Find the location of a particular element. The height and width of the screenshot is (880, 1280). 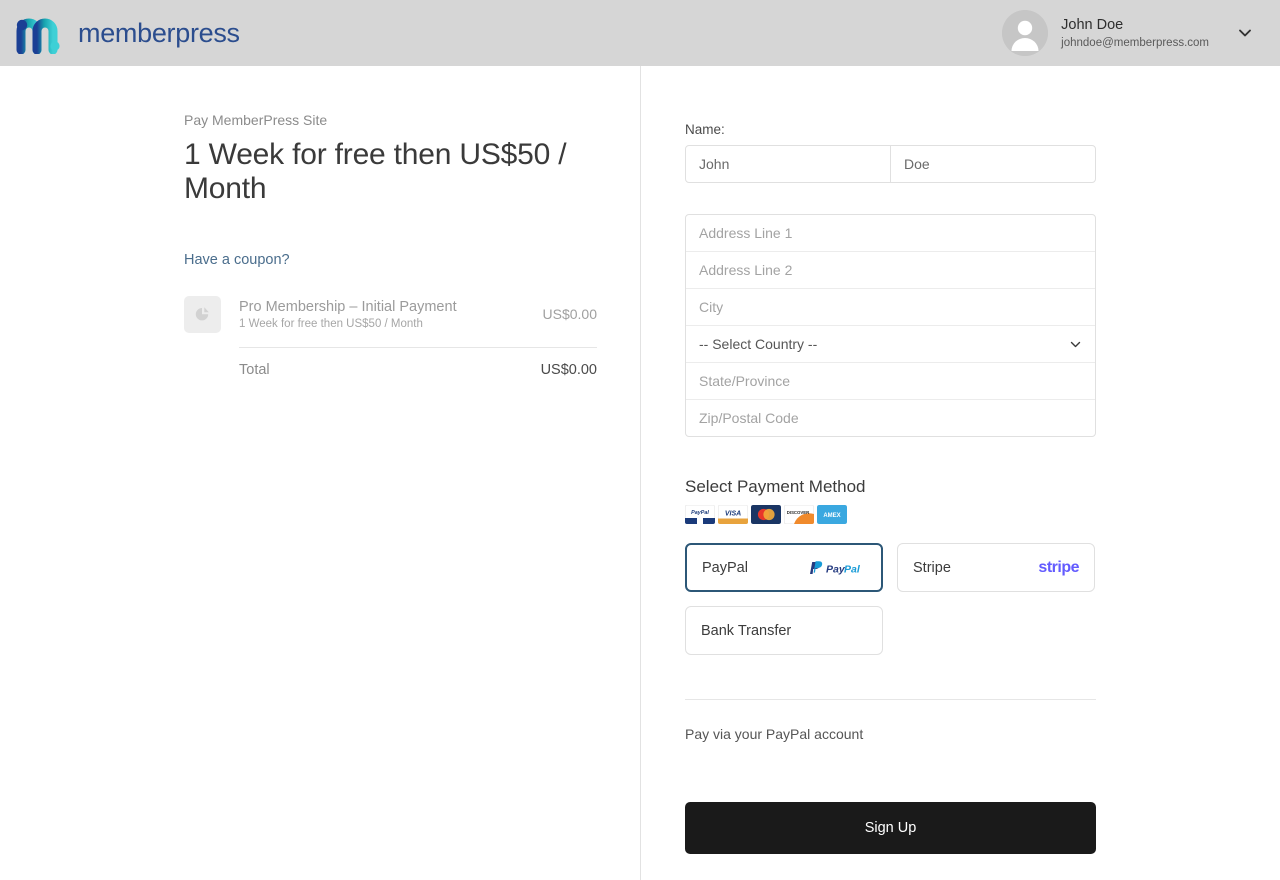

address-line-1-input: Address Line 1 is located at coordinates (890, 233).